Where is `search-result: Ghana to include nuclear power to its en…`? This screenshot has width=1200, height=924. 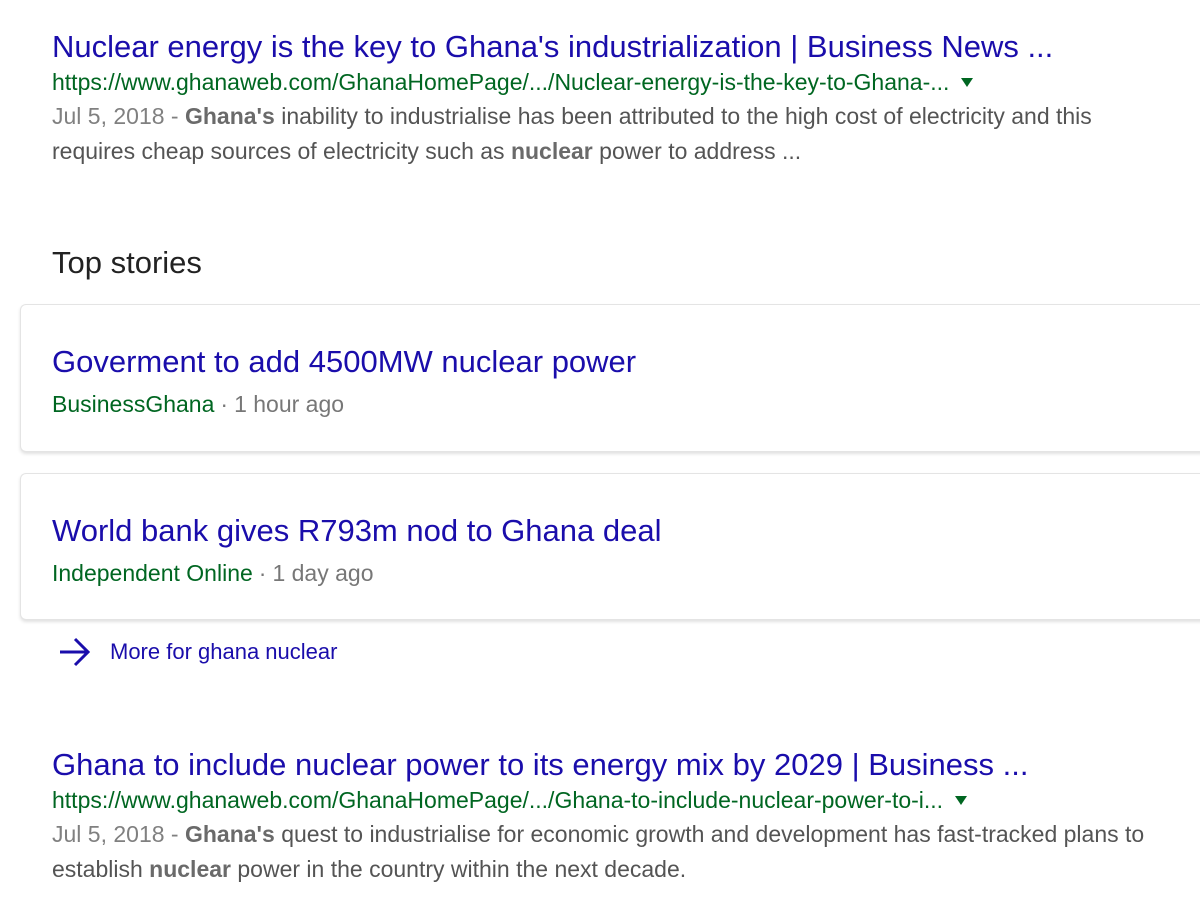
search-result: Ghana to include nuclear power to its en… is located at coordinates (612, 816).